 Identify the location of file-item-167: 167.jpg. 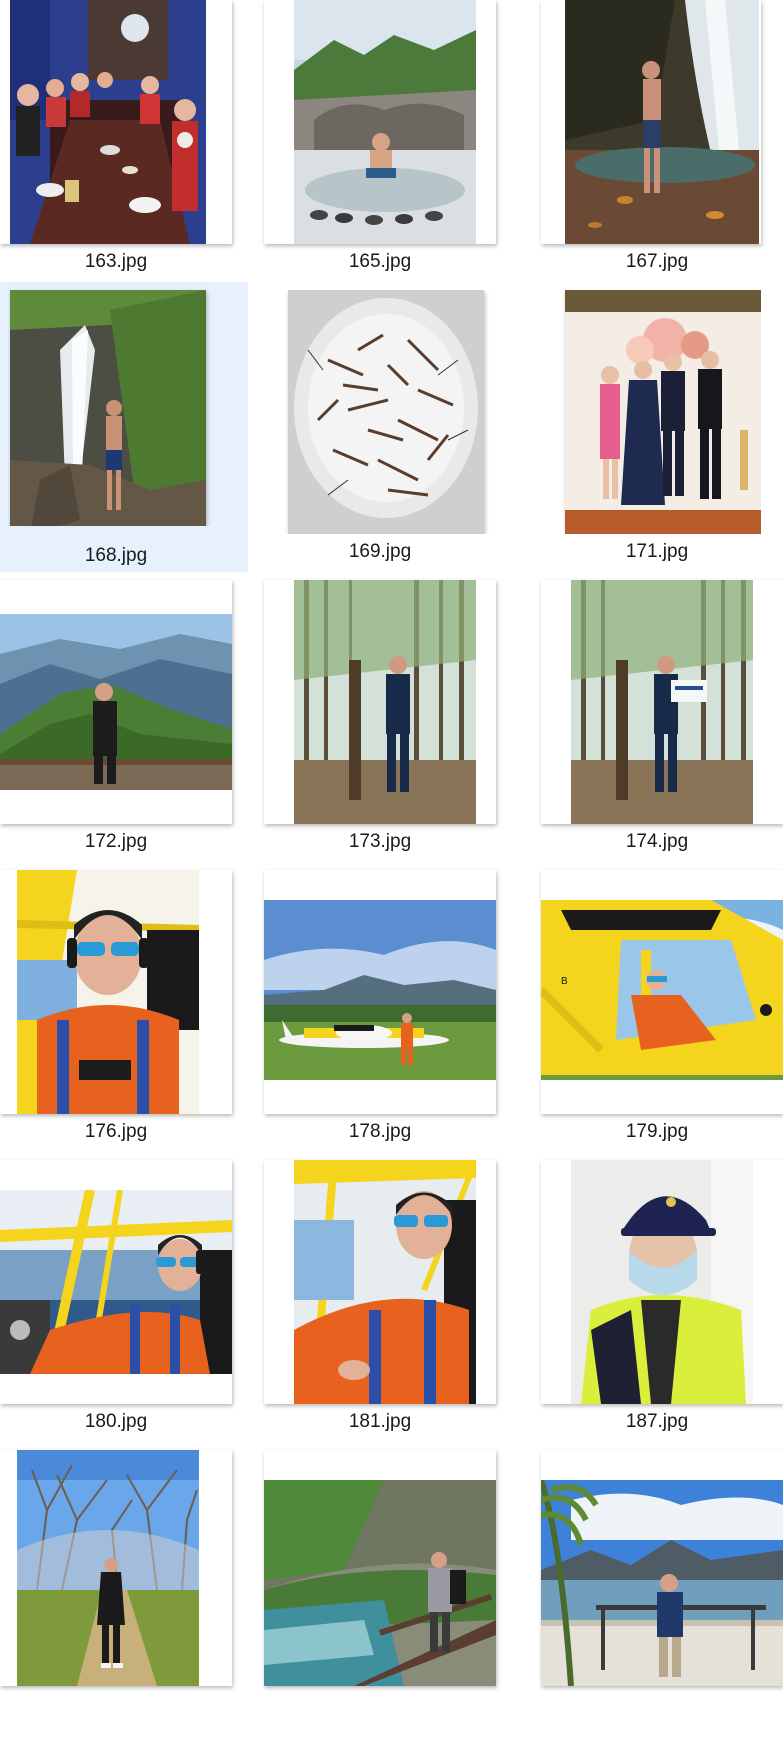
(662, 145).